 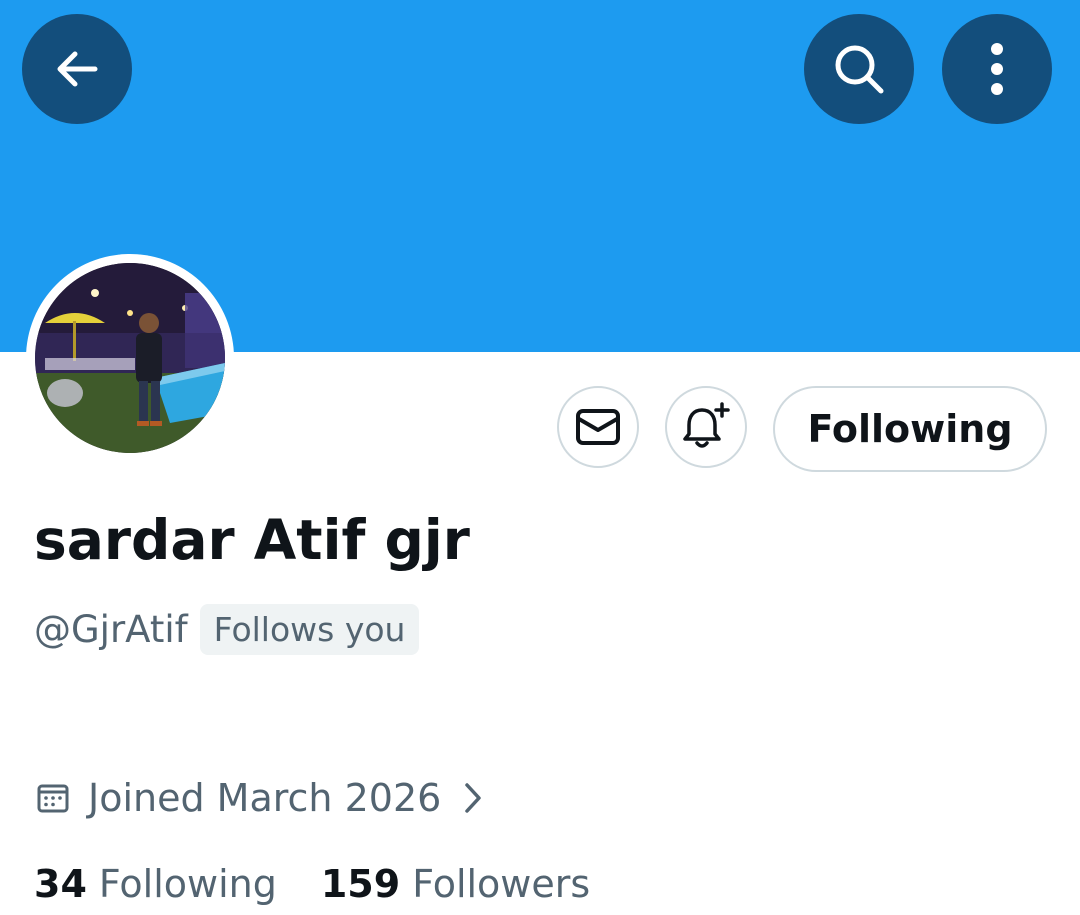 I want to click on arrow-left-icon, so click(x=77, y=69).